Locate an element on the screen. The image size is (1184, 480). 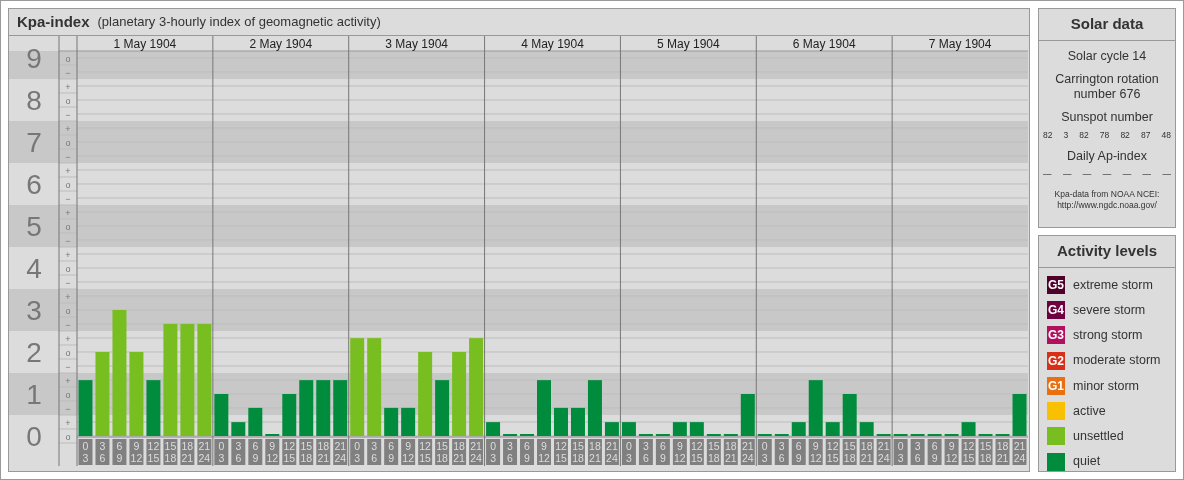
axis-tick-label: 8 is located at coordinates (34, 100).